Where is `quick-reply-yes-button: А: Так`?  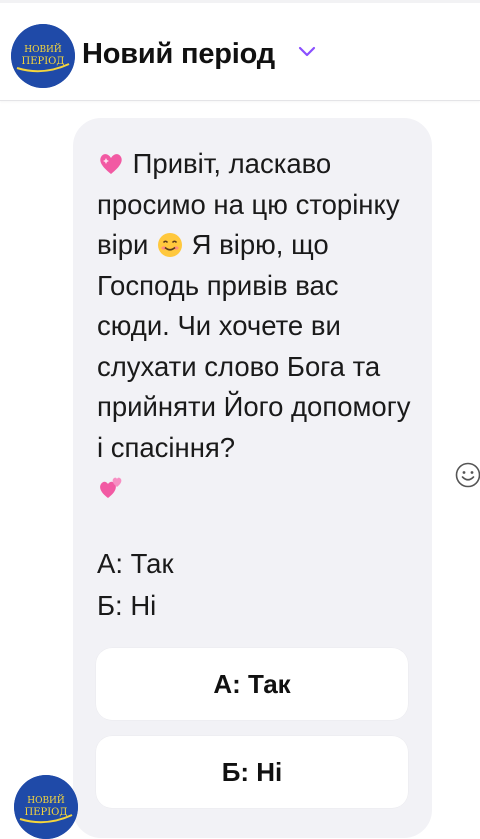 quick-reply-yes-button: А: Так is located at coordinates (252, 684).